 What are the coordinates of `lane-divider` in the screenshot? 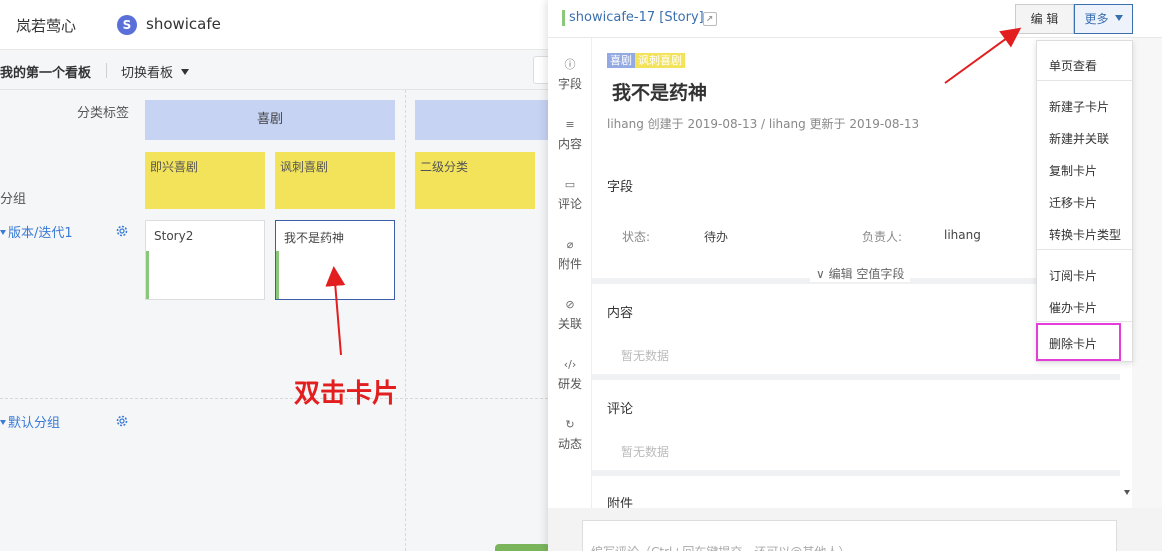 It's located at (405, 320).